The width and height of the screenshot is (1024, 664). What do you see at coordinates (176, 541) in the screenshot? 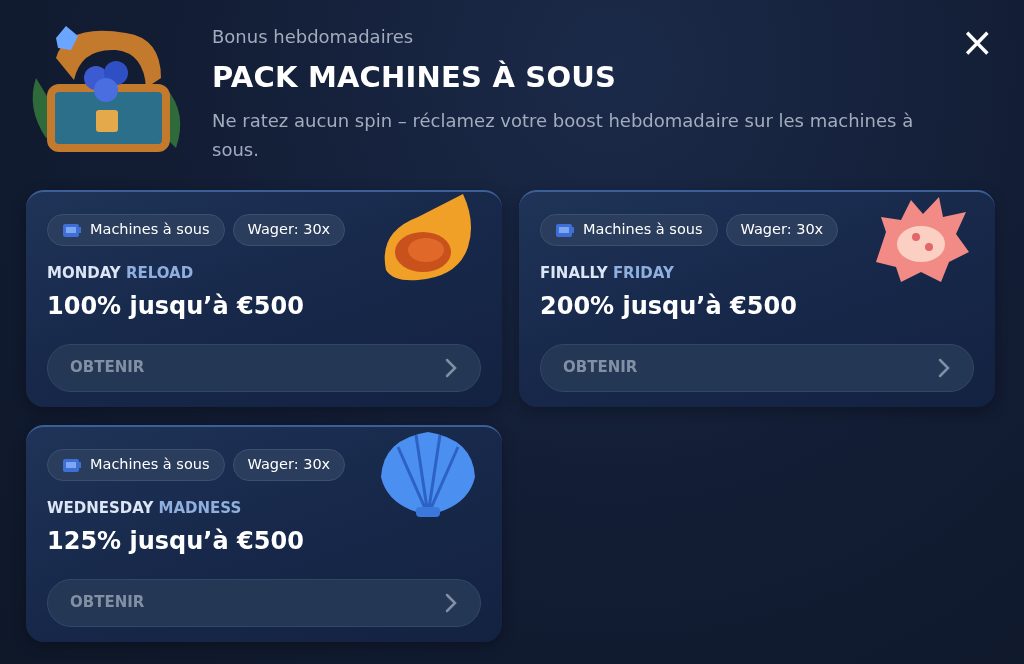
I see `offer-amount: 125% jusqu’à €500` at bounding box center [176, 541].